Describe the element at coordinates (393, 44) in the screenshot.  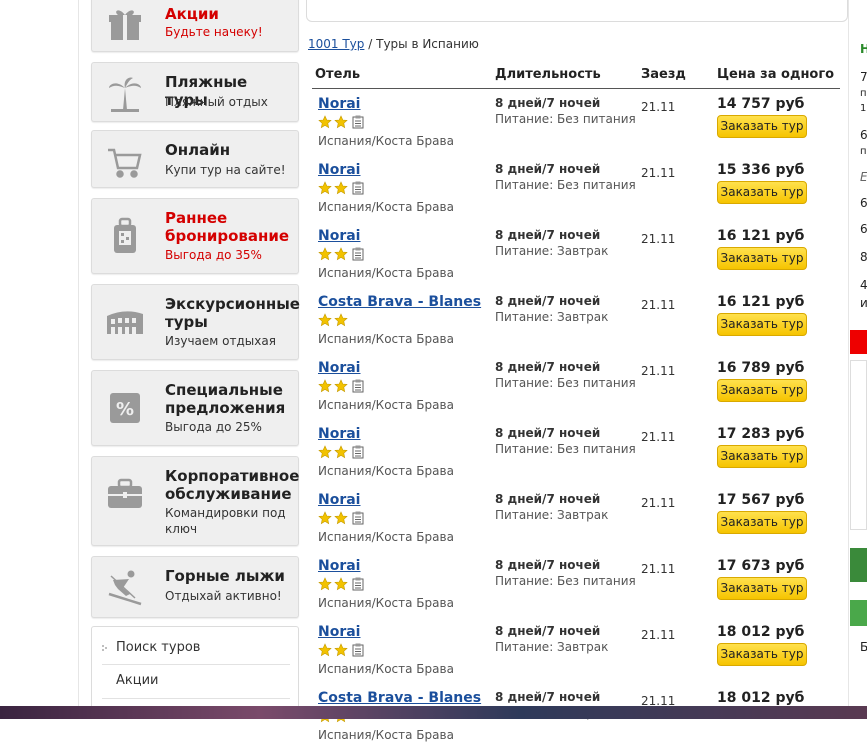
I see `breadcrumb: 1001 Тур / Туры в Испанию` at that location.